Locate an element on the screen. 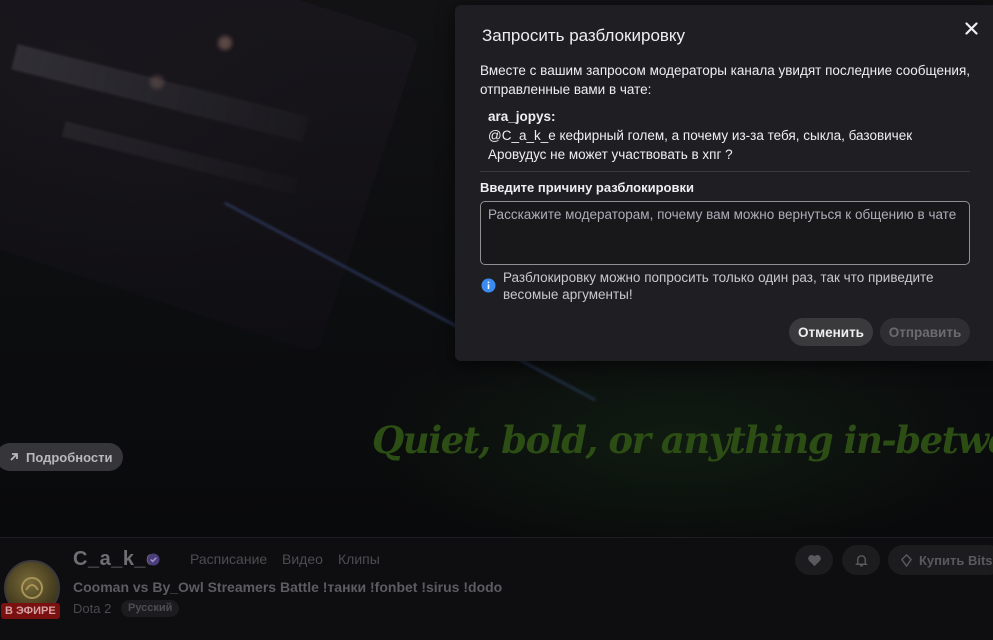  ad-tagline: Quiet, bold, or anything in-between. is located at coordinates (682, 440).